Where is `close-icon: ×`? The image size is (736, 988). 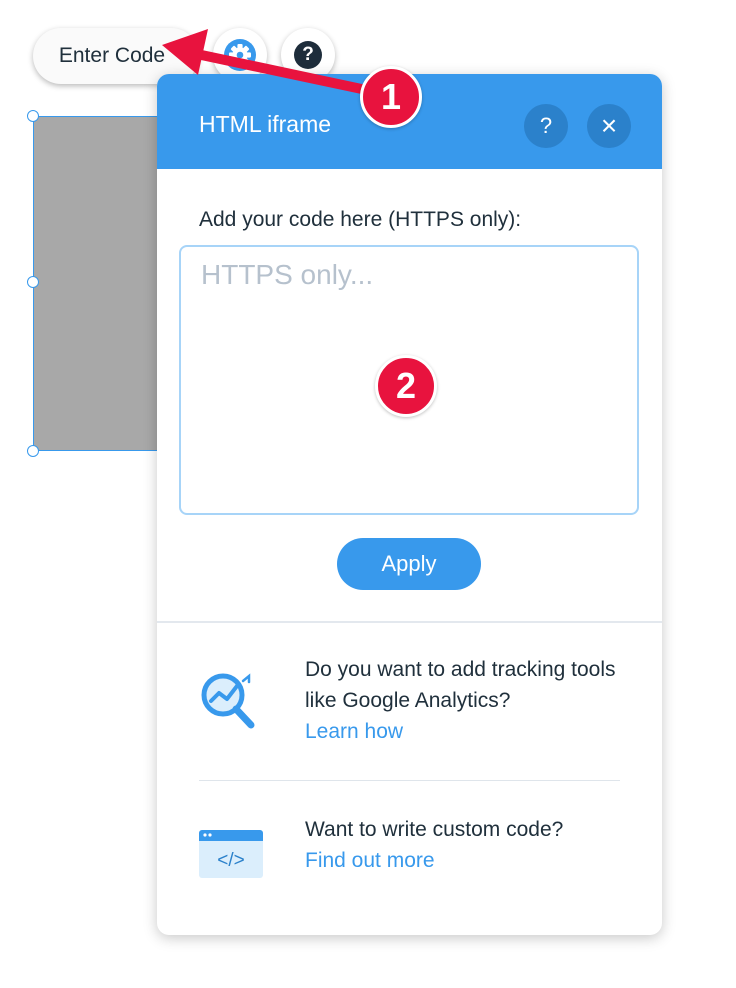
close-icon: × is located at coordinates (609, 125).